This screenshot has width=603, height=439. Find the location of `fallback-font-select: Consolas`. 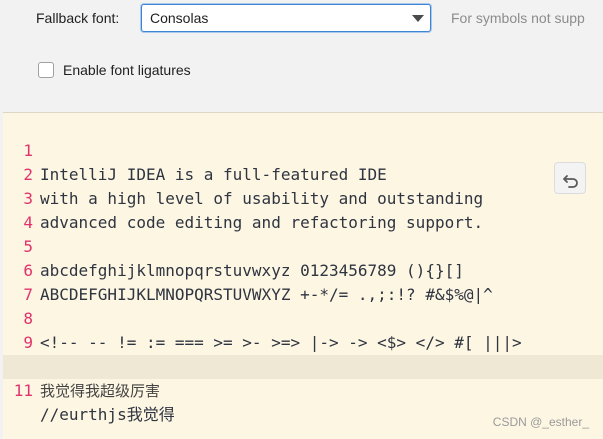

fallback-font-select: Consolas is located at coordinates (286, 18).